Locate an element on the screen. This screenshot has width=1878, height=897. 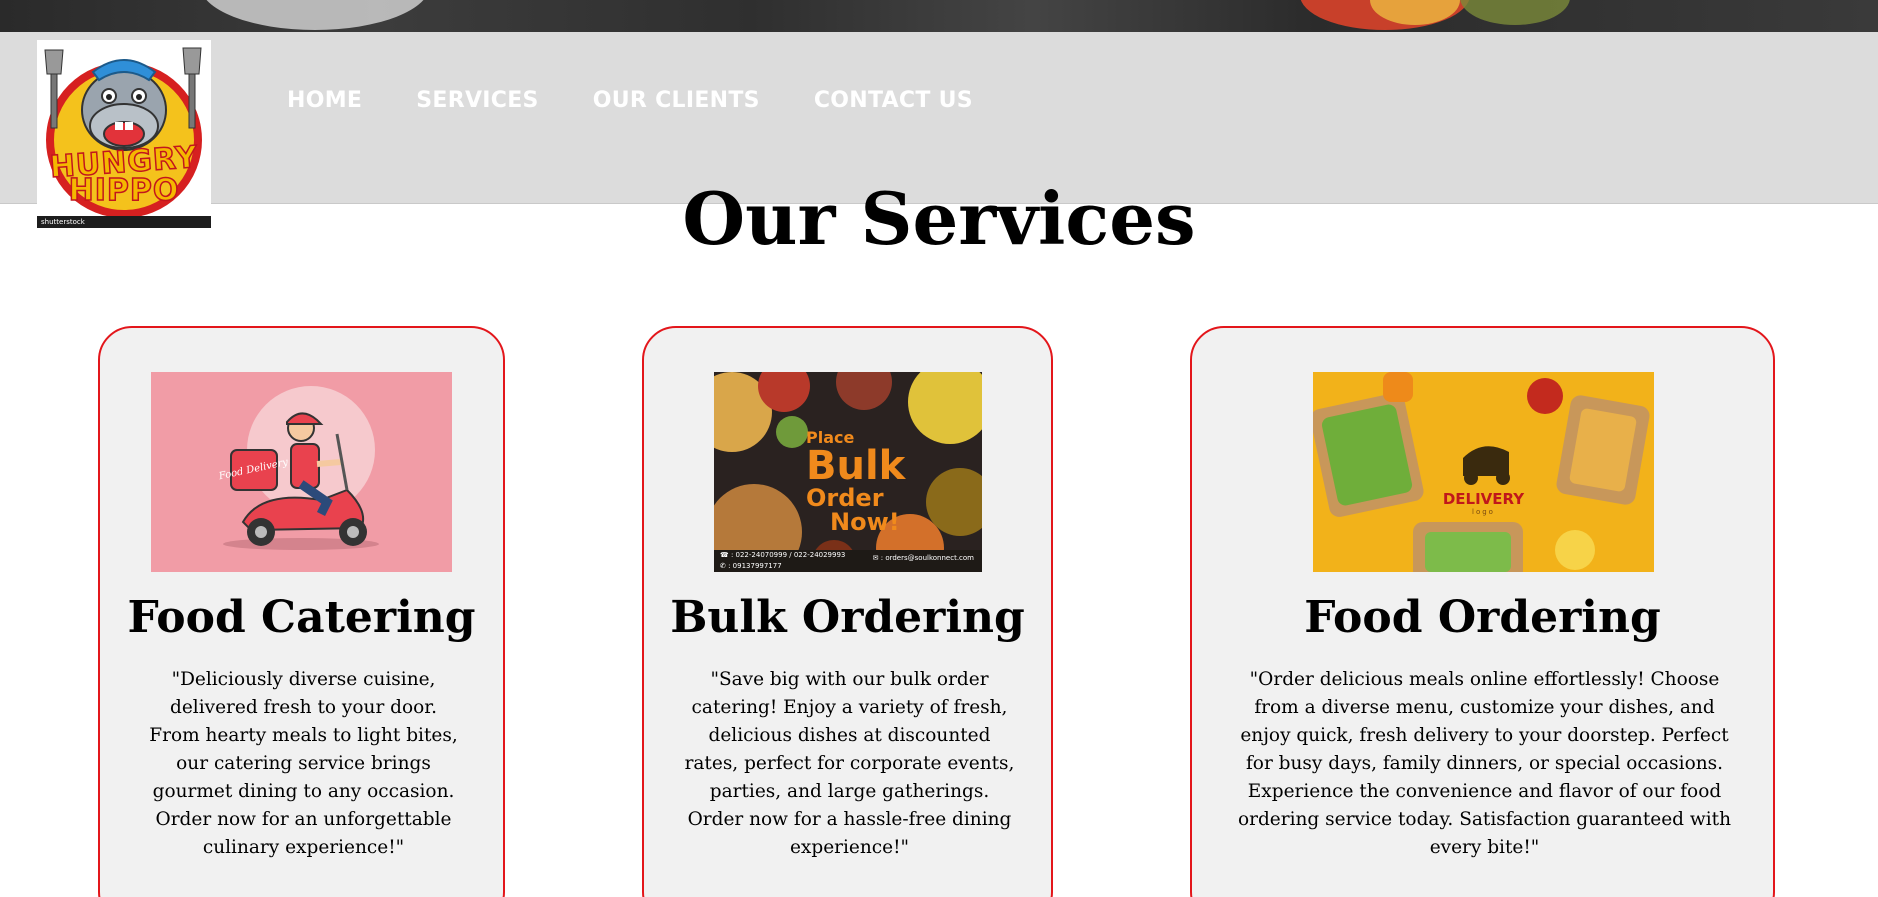
logo-line-2: HIPPO is located at coordinates (124, 190).